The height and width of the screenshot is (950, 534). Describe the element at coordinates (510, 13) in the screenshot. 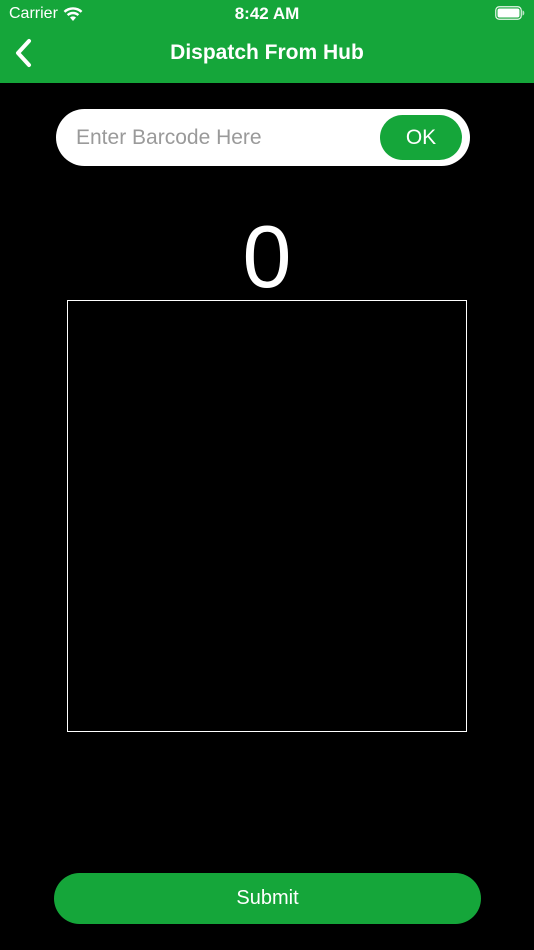

I see `battery-icon` at that location.